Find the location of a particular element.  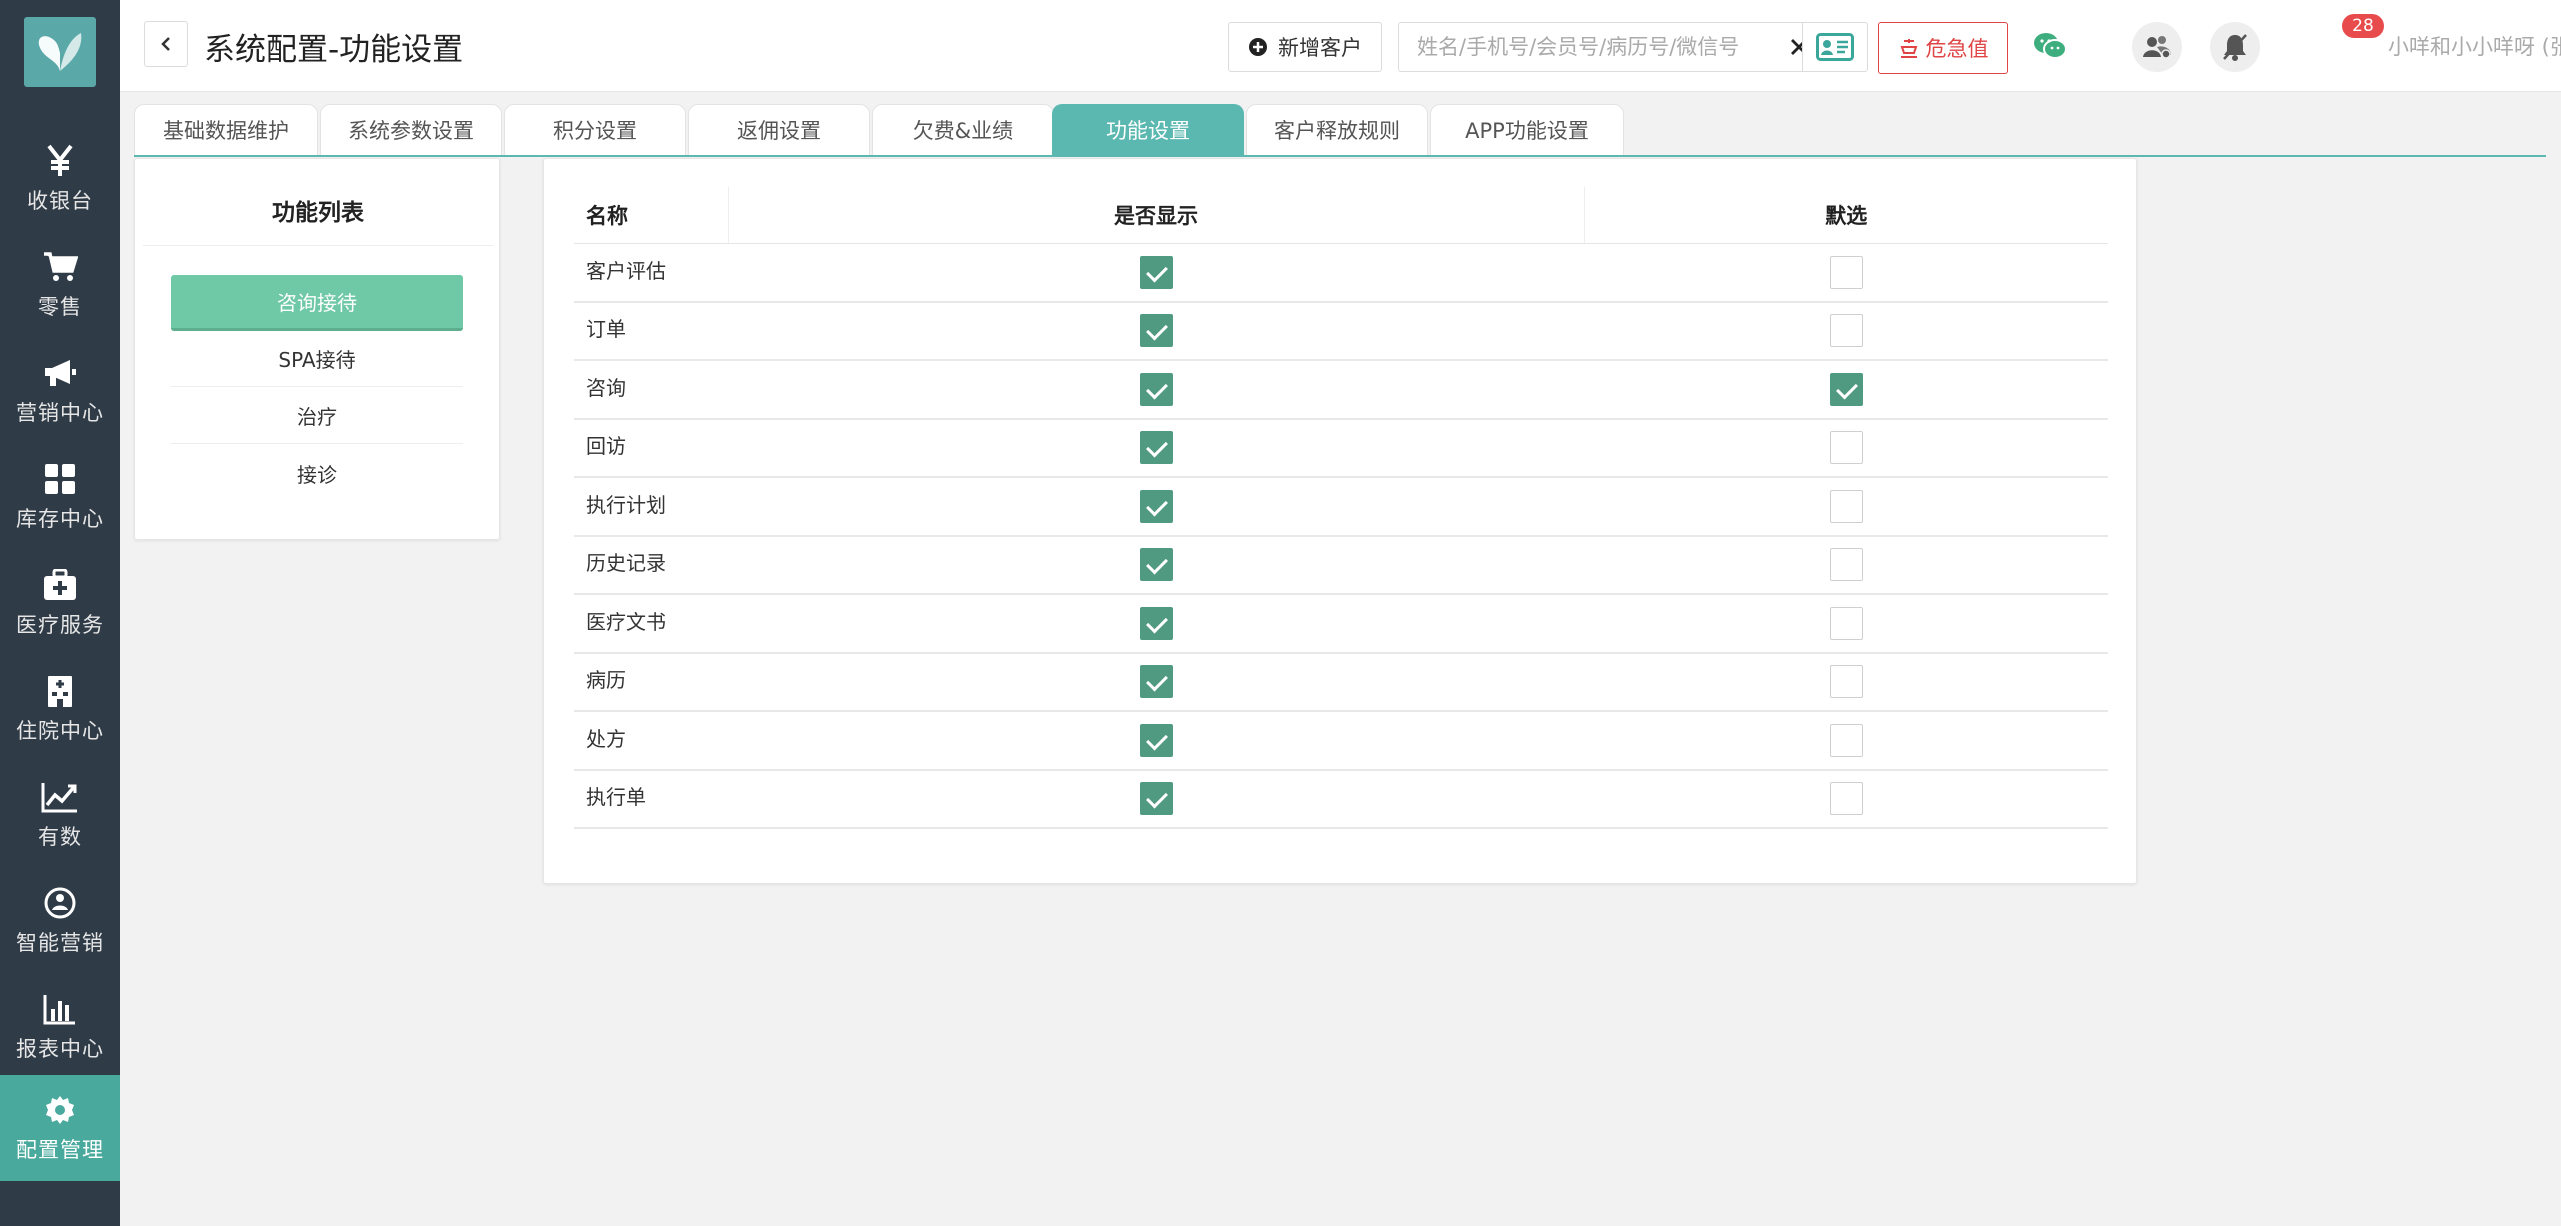

back-button is located at coordinates (166, 44).